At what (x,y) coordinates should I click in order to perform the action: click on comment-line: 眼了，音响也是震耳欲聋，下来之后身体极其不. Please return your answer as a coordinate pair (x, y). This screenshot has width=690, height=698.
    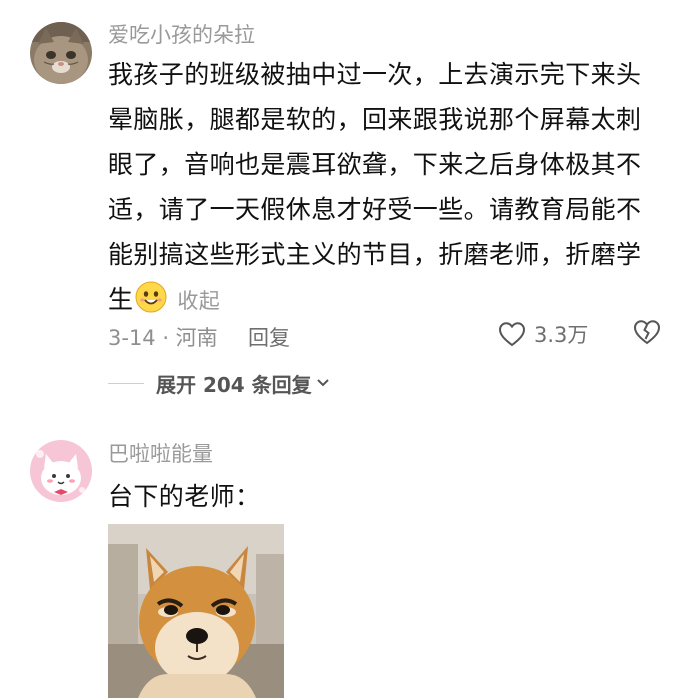
    Looking at the image, I should click on (375, 164).